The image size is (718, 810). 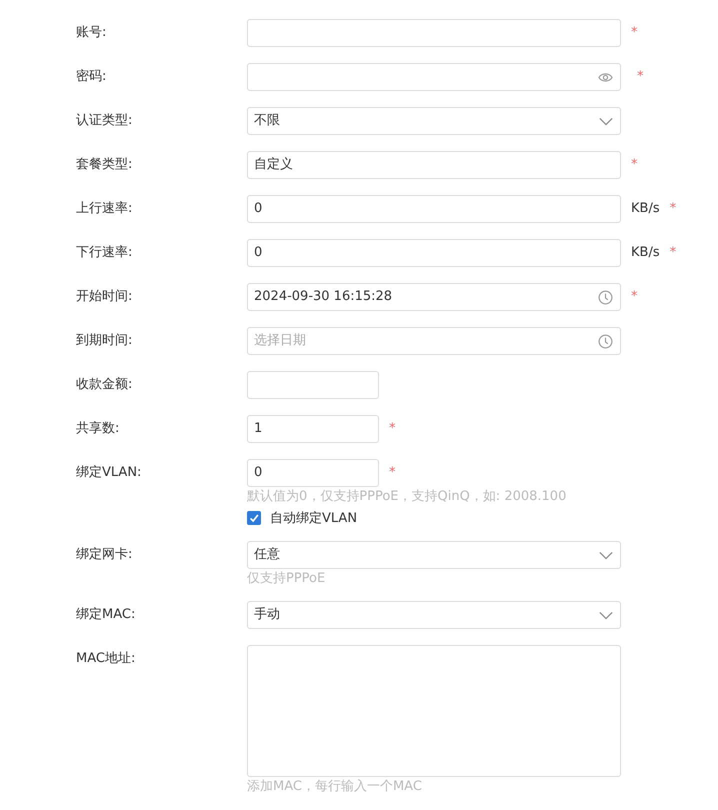 I want to click on field-label: 共享数:, so click(x=98, y=429).